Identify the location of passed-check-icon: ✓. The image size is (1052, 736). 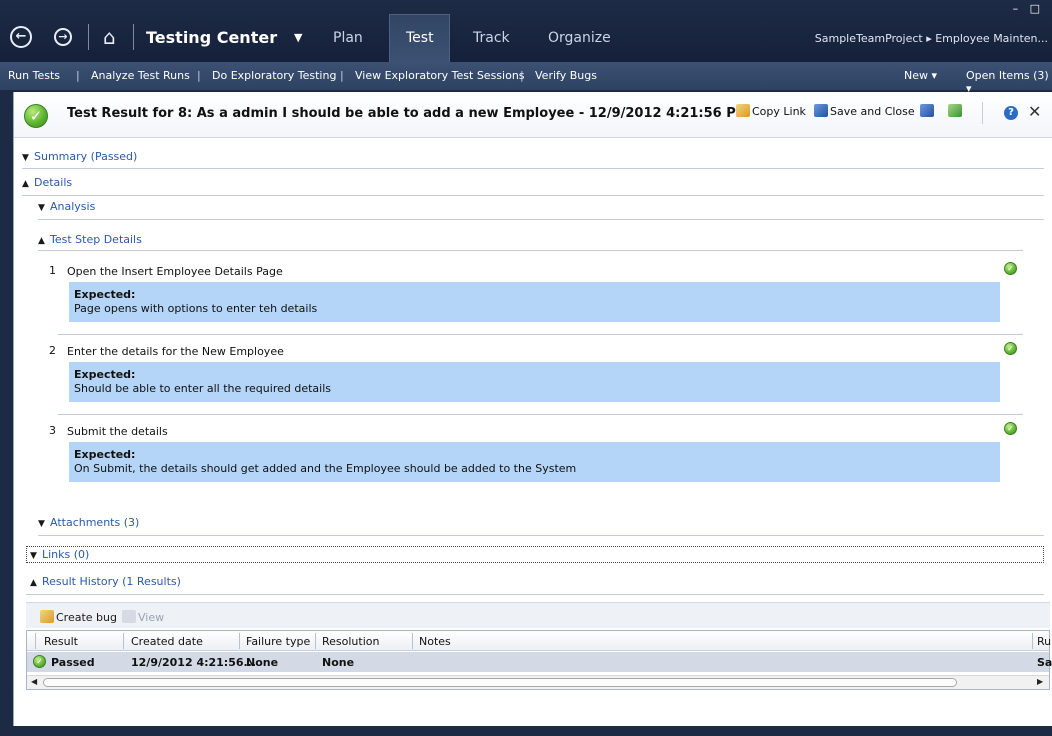
(36, 116).